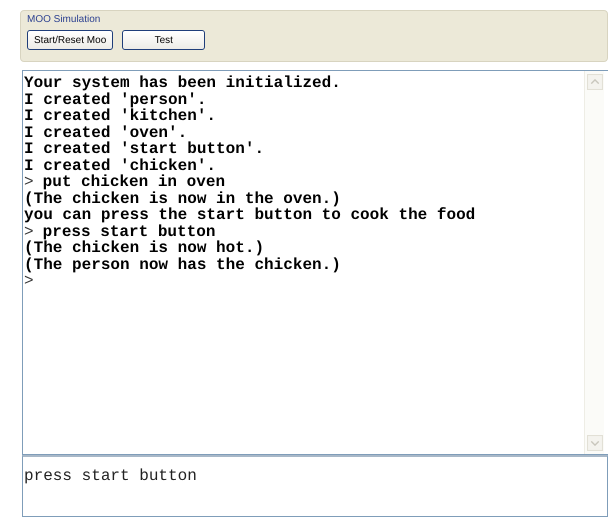  Describe the element at coordinates (182, 199) in the screenshot. I see `output-line: (The chicken is now in the oven.)` at that location.